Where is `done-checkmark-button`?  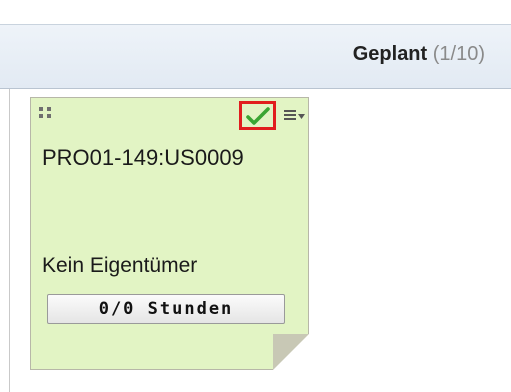 done-checkmark-button is located at coordinates (257, 115).